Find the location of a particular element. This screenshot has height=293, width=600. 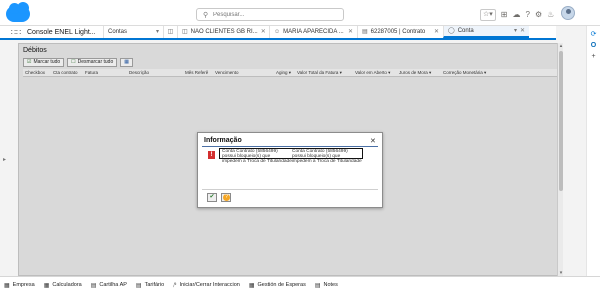

book-icon: ▤ is located at coordinates (93, 285).